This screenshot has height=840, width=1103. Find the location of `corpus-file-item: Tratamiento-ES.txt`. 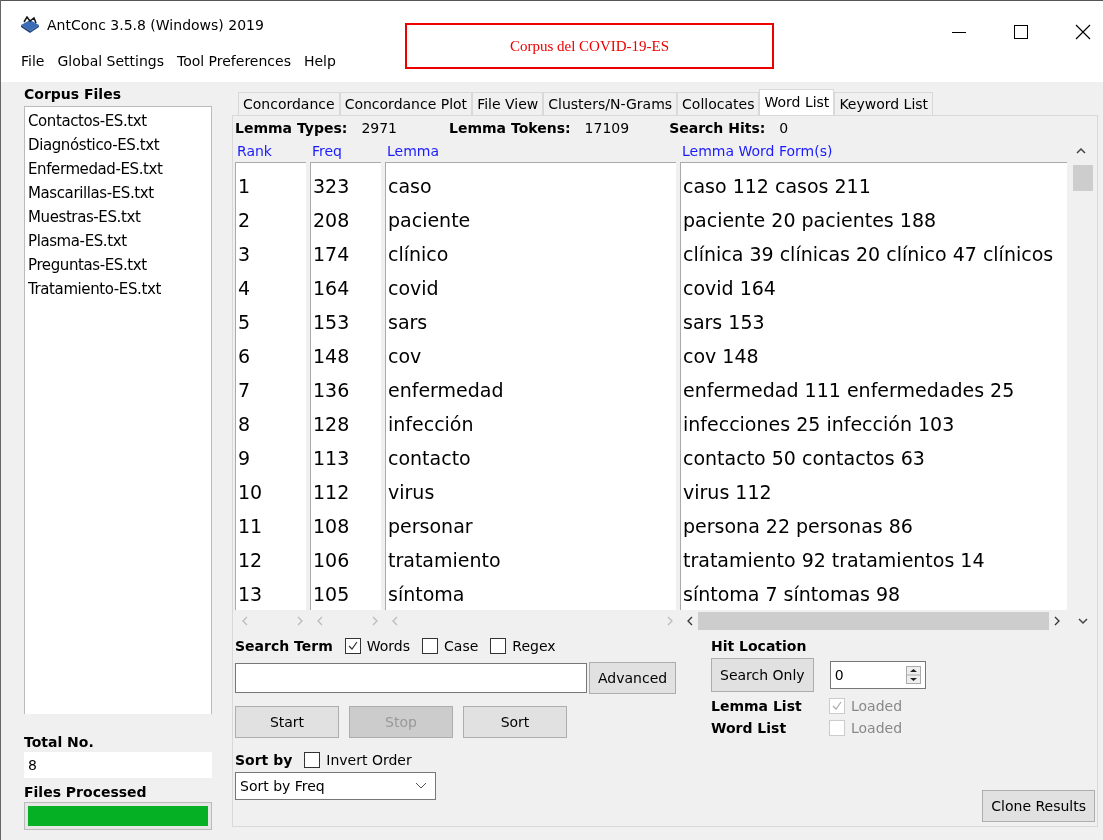

corpus-file-item: Tratamiento-ES.txt is located at coordinates (118, 290).